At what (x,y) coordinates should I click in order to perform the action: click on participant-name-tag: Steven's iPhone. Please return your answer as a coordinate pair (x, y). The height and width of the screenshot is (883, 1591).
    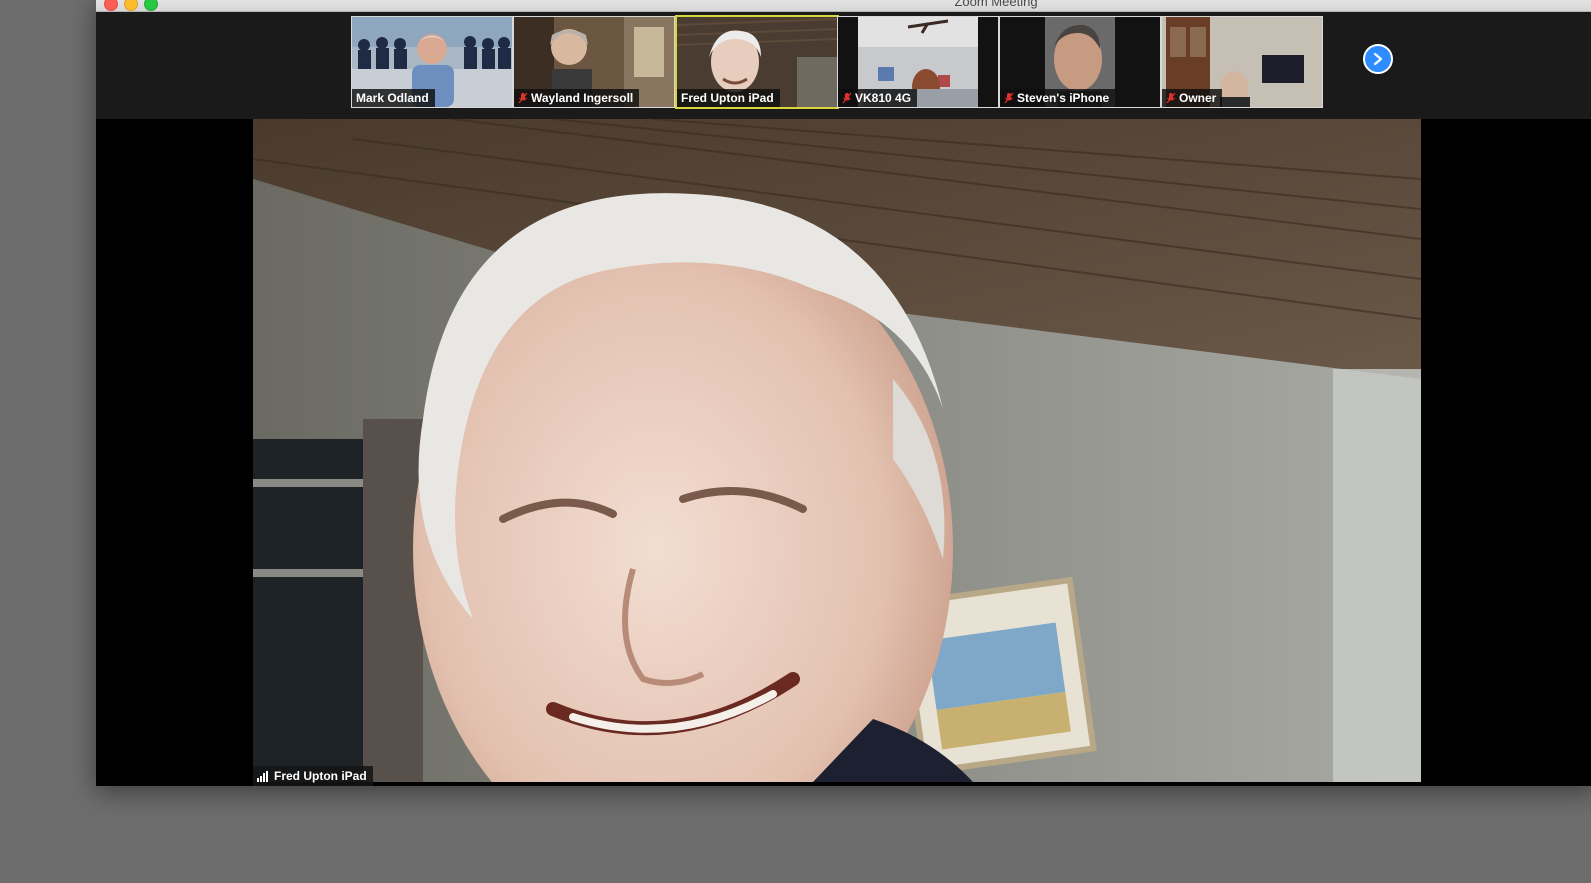
    Looking at the image, I should click on (1058, 98).